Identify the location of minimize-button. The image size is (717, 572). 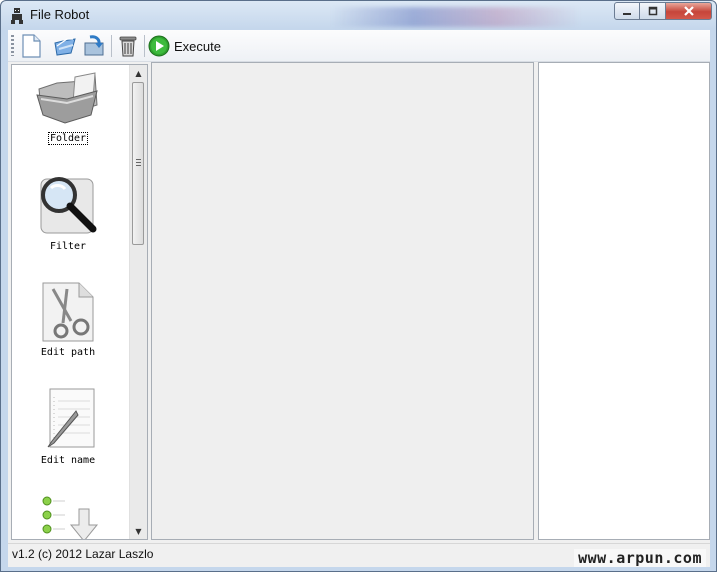
(627, 11).